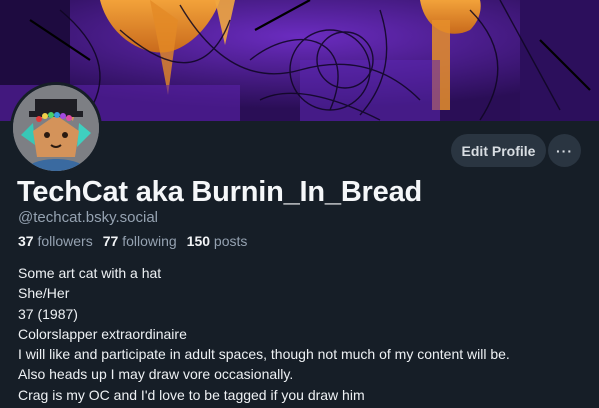  What do you see at coordinates (198, 241) in the screenshot?
I see `posts-count: 150` at bounding box center [198, 241].